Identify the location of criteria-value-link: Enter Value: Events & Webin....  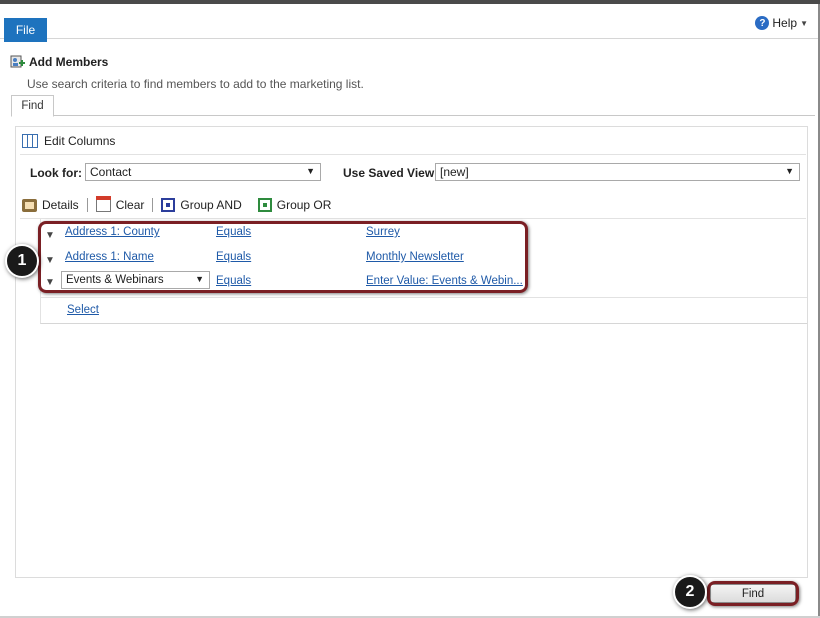
(444, 281).